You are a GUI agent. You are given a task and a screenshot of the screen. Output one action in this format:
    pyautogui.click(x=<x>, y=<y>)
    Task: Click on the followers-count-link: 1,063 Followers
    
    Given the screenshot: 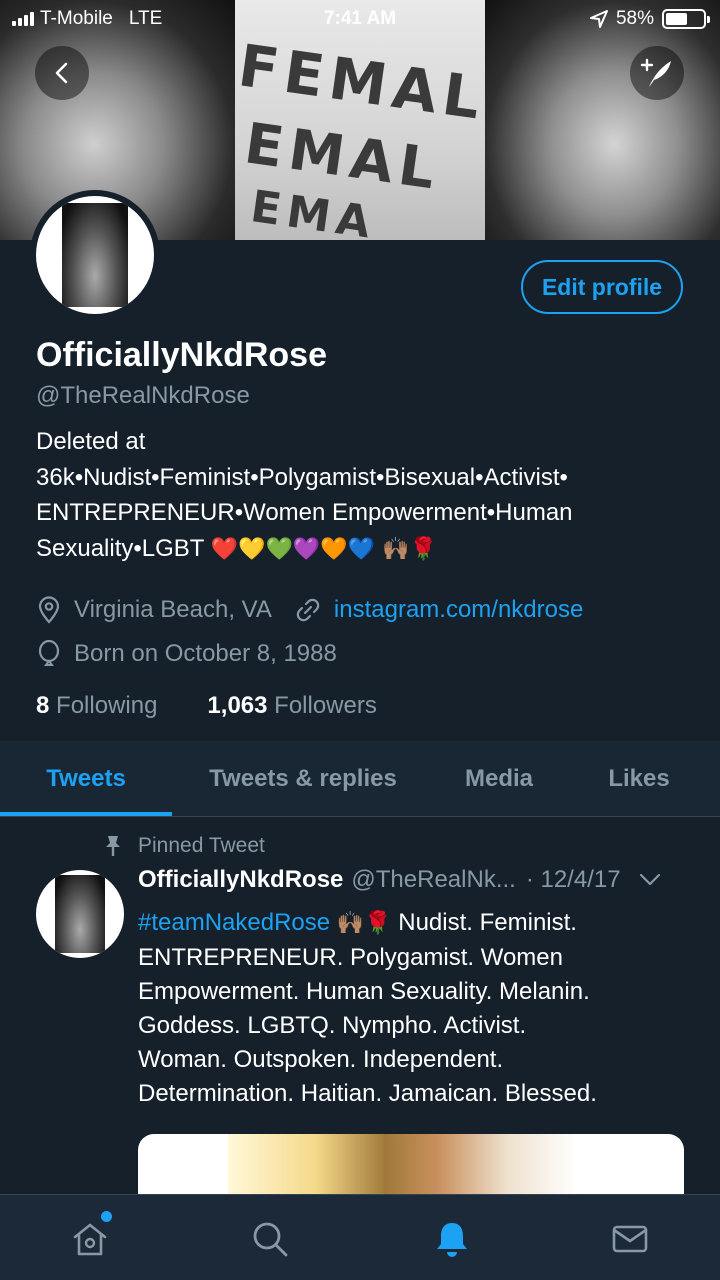 What is the action you would take?
    pyautogui.click(x=291, y=706)
    